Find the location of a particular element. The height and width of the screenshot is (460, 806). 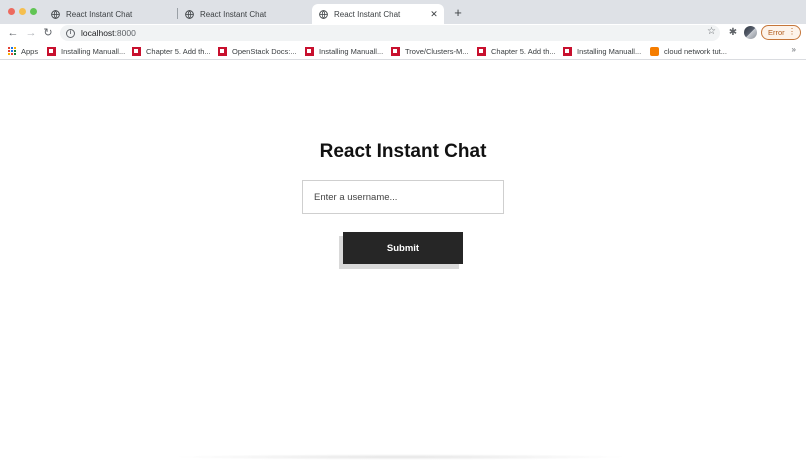

reload-icon: ↻ is located at coordinates (48, 33).